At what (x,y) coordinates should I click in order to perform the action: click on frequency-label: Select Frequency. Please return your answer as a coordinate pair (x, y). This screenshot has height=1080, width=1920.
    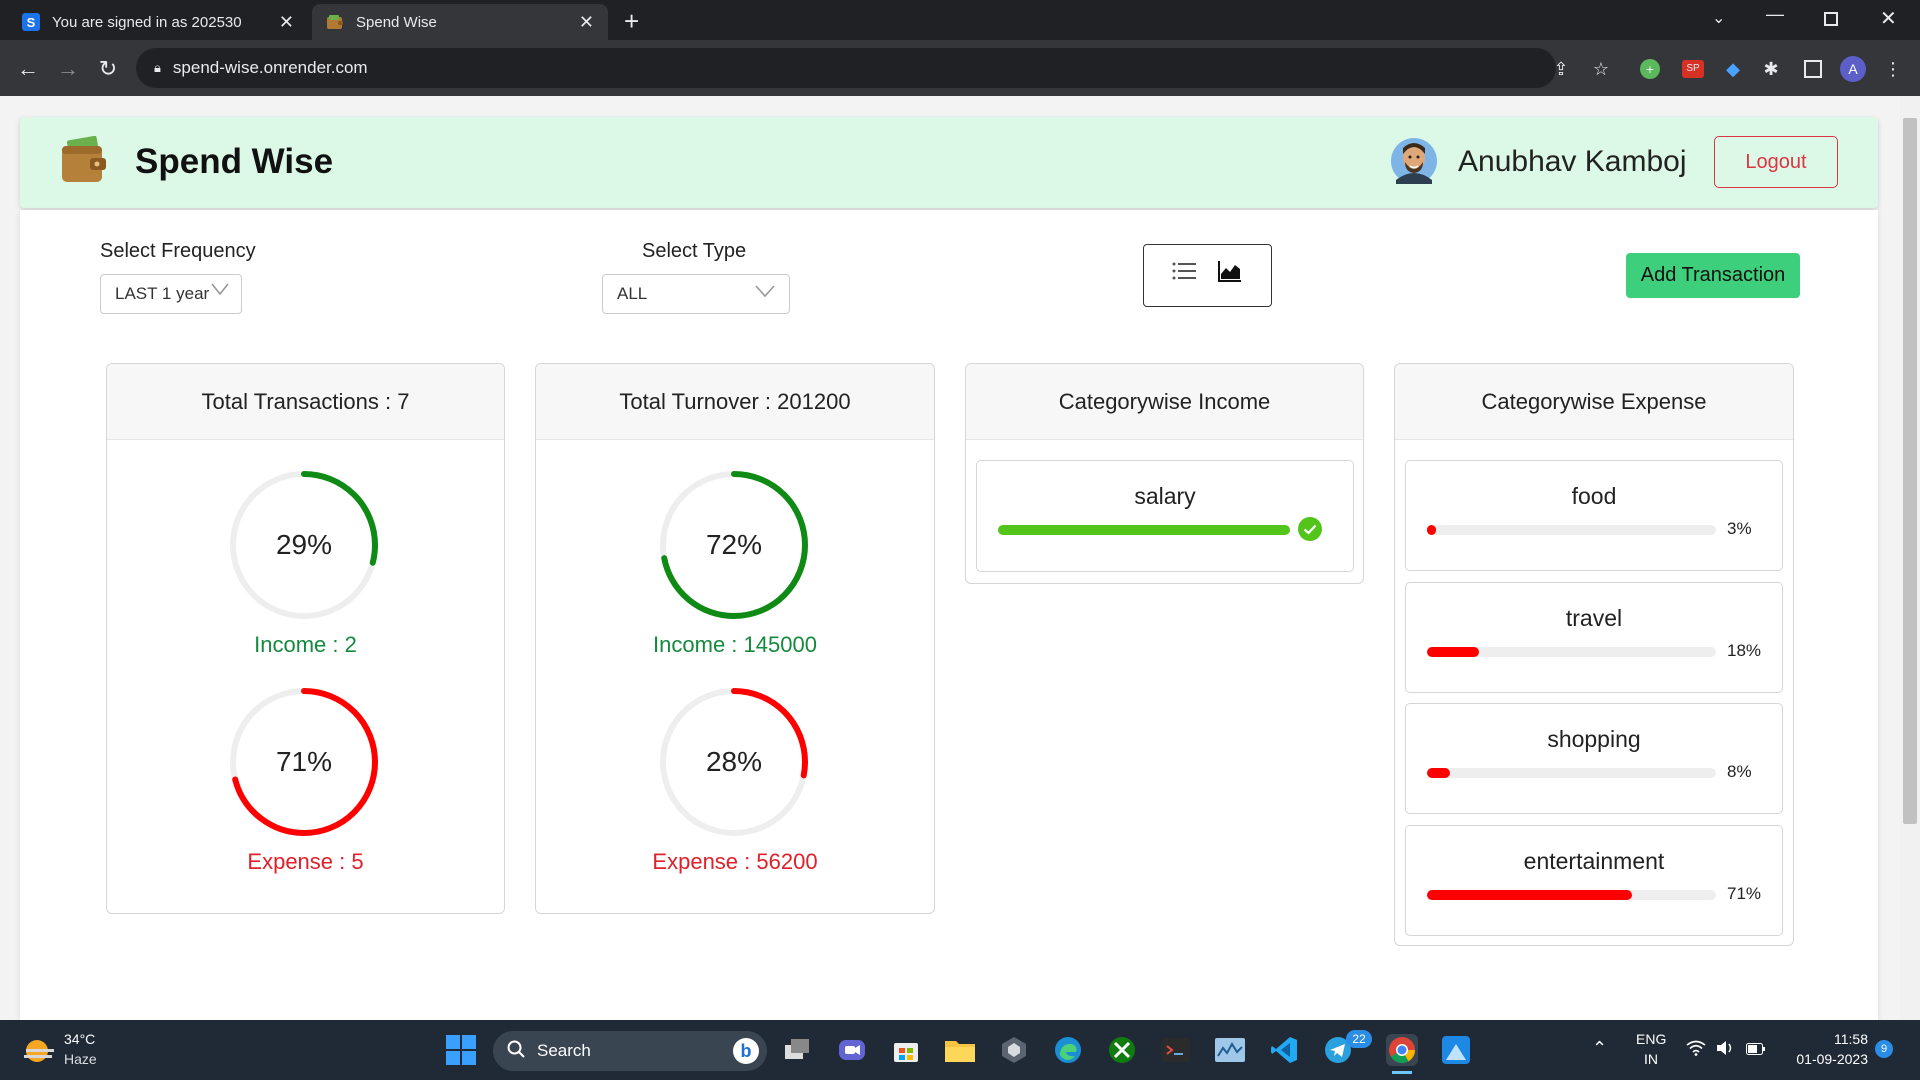
    Looking at the image, I should click on (178, 251).